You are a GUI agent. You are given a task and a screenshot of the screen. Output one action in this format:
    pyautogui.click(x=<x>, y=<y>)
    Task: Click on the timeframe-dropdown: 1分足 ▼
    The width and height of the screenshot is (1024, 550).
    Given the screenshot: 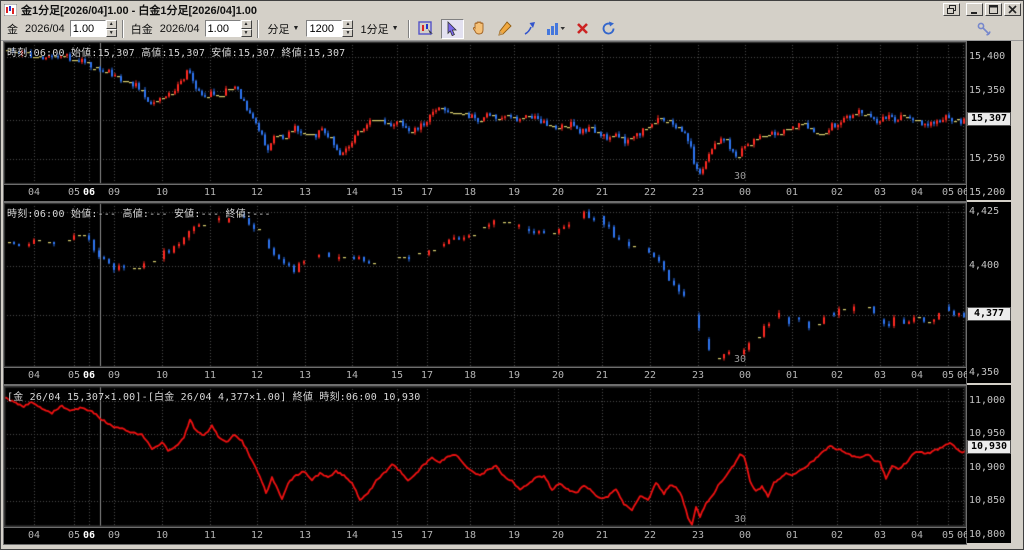 What is the action you would take?
    pyautogui.click(x=379, y=29)
    